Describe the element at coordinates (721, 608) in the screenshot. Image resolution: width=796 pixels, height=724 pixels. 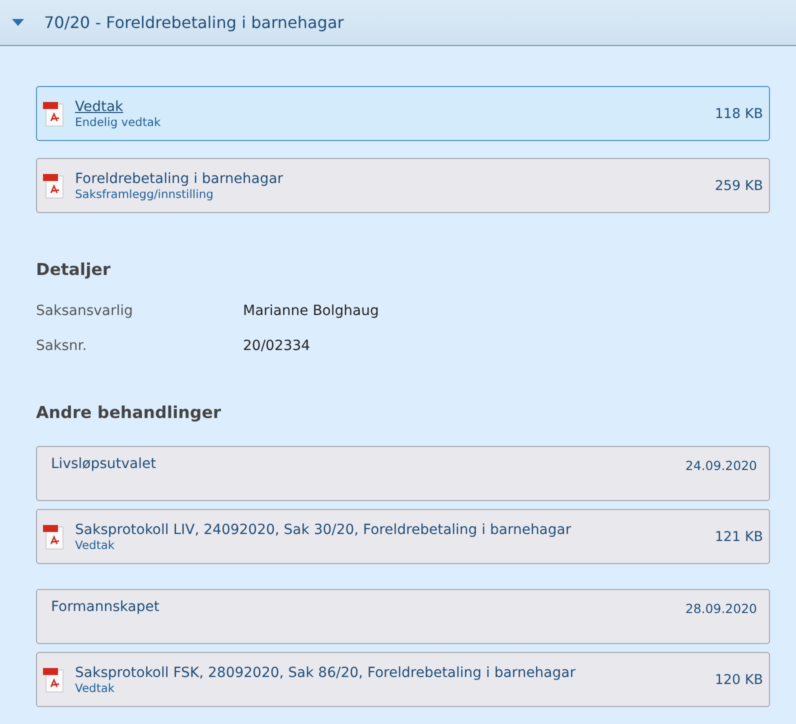
I see `meeting-date: 28.09.2020` at that location.